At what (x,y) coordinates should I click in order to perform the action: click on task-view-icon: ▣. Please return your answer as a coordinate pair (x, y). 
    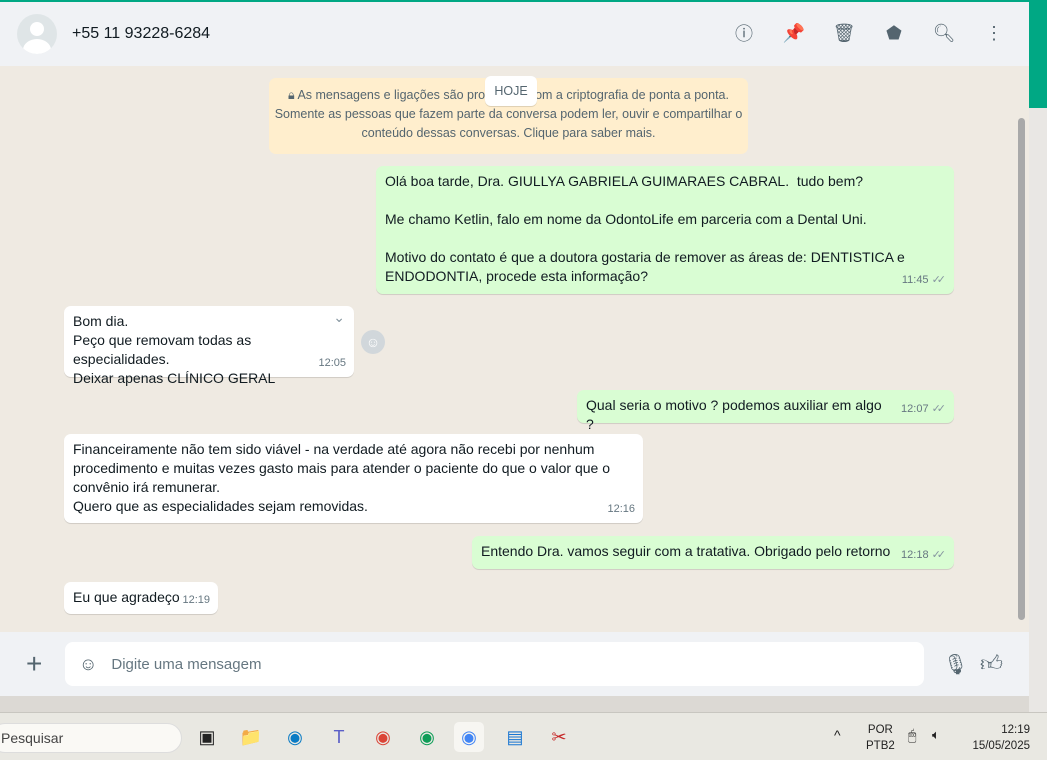
    Looking at the image, I should click on (207, 737).